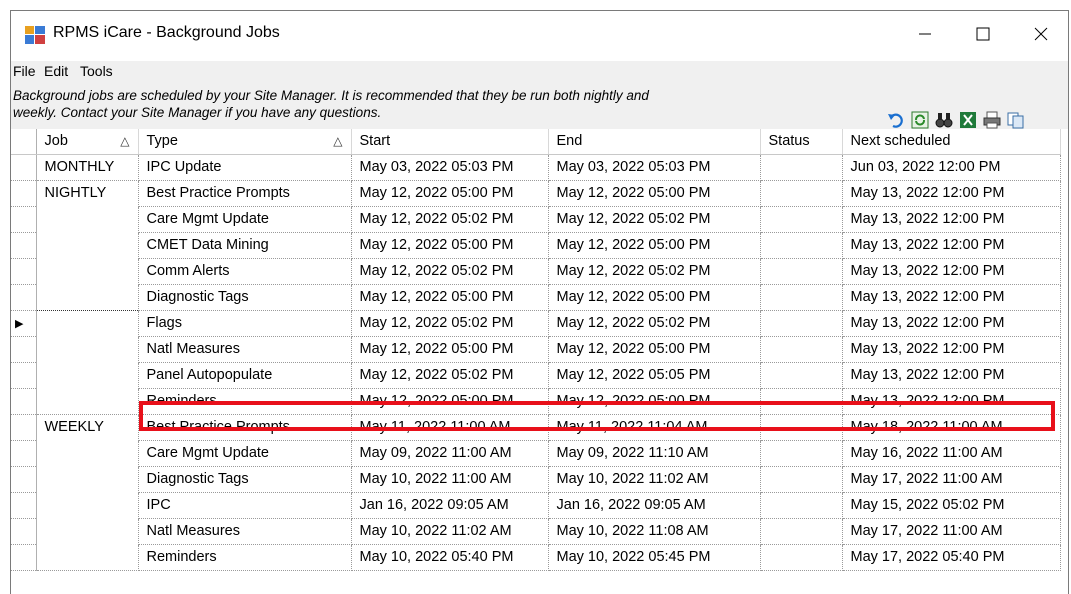 Image resolution: width=1071 pixels, height=594 pixels. What do you see at coordinates (245, 505) in the screenshot?
I see `cell-type: IPC` at bounding box center [245, 505].